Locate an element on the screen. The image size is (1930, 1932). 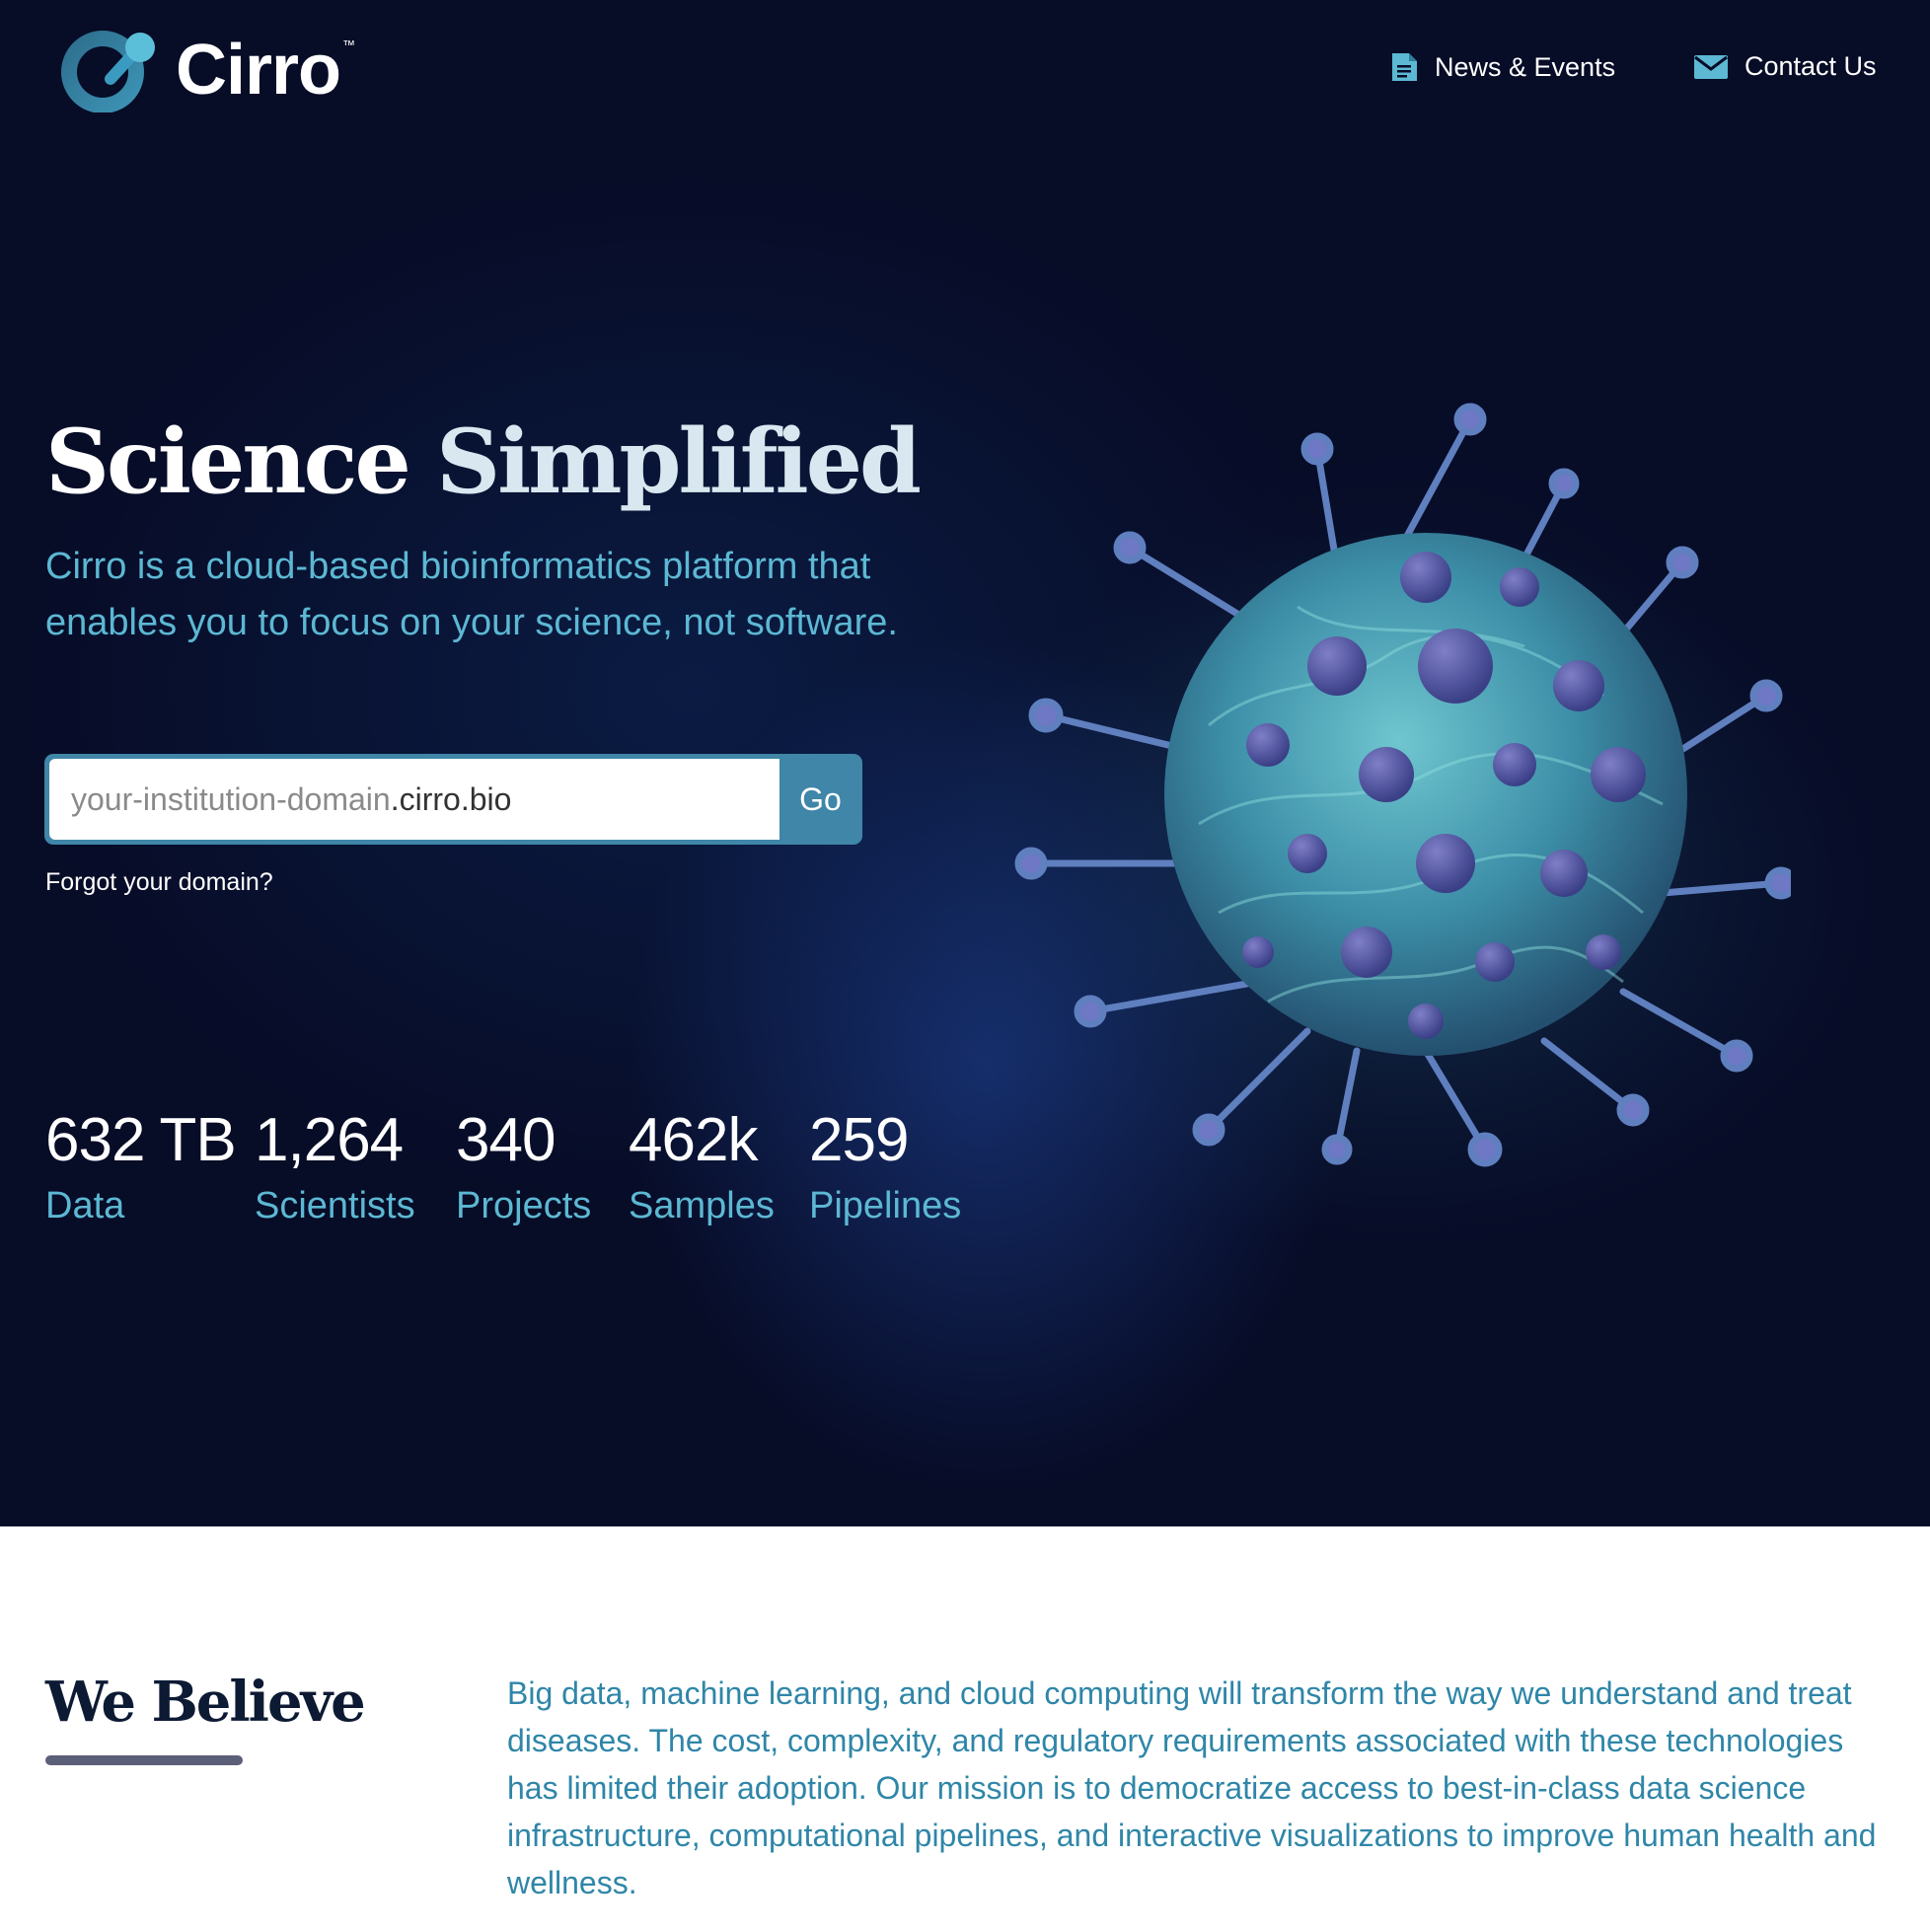
stat-label: Scientists is located at coordinates (335, 1205).